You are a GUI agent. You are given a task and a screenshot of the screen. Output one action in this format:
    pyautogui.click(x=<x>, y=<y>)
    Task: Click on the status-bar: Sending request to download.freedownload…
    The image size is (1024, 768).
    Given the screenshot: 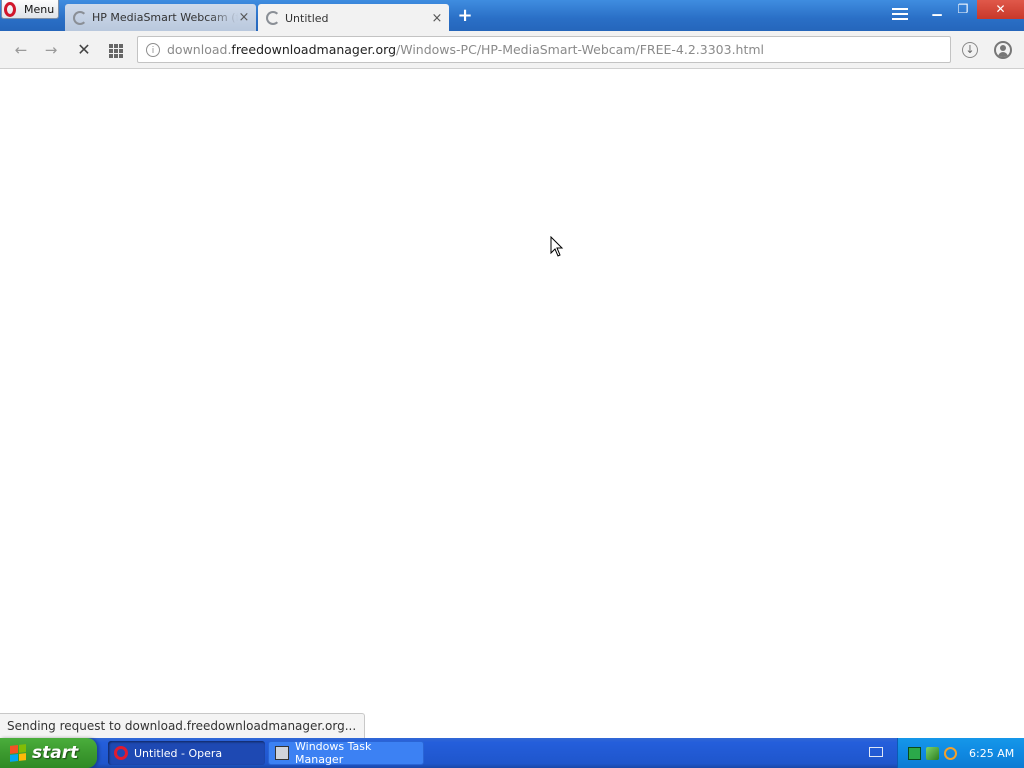 What is the action you would take?
    pyautogui.click(x=183, y=725)
    